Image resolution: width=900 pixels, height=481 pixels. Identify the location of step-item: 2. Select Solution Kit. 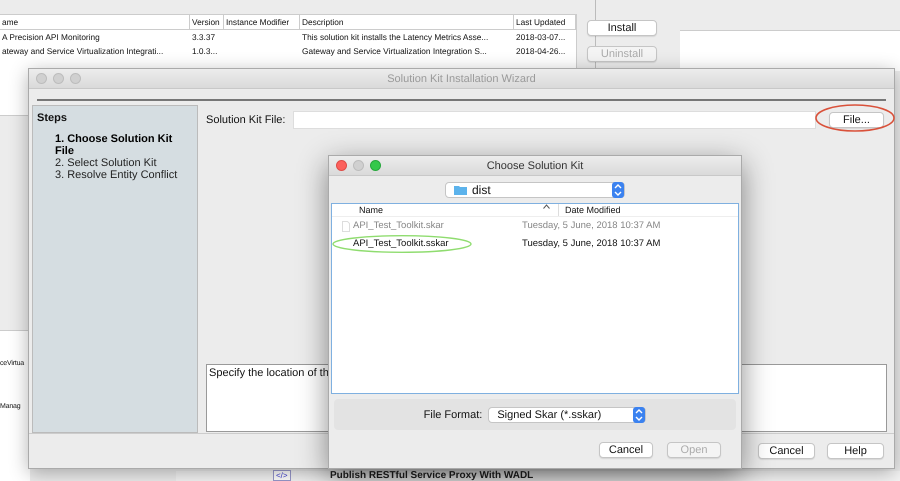
(106, 163).